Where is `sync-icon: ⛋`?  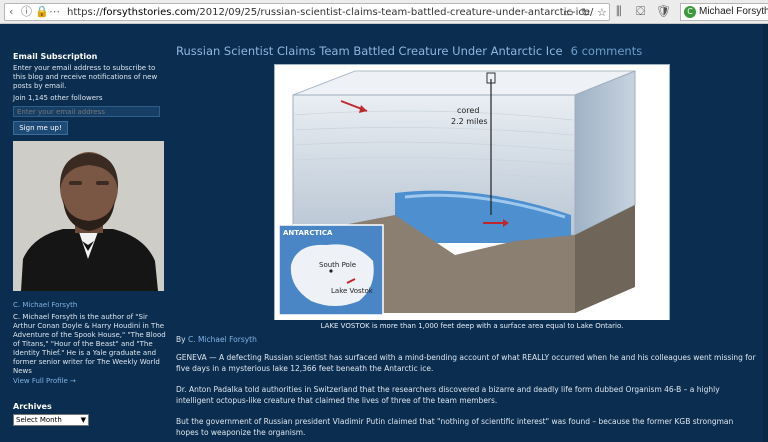
sync-icon: ⛋ is located at coordinates (640, 11).